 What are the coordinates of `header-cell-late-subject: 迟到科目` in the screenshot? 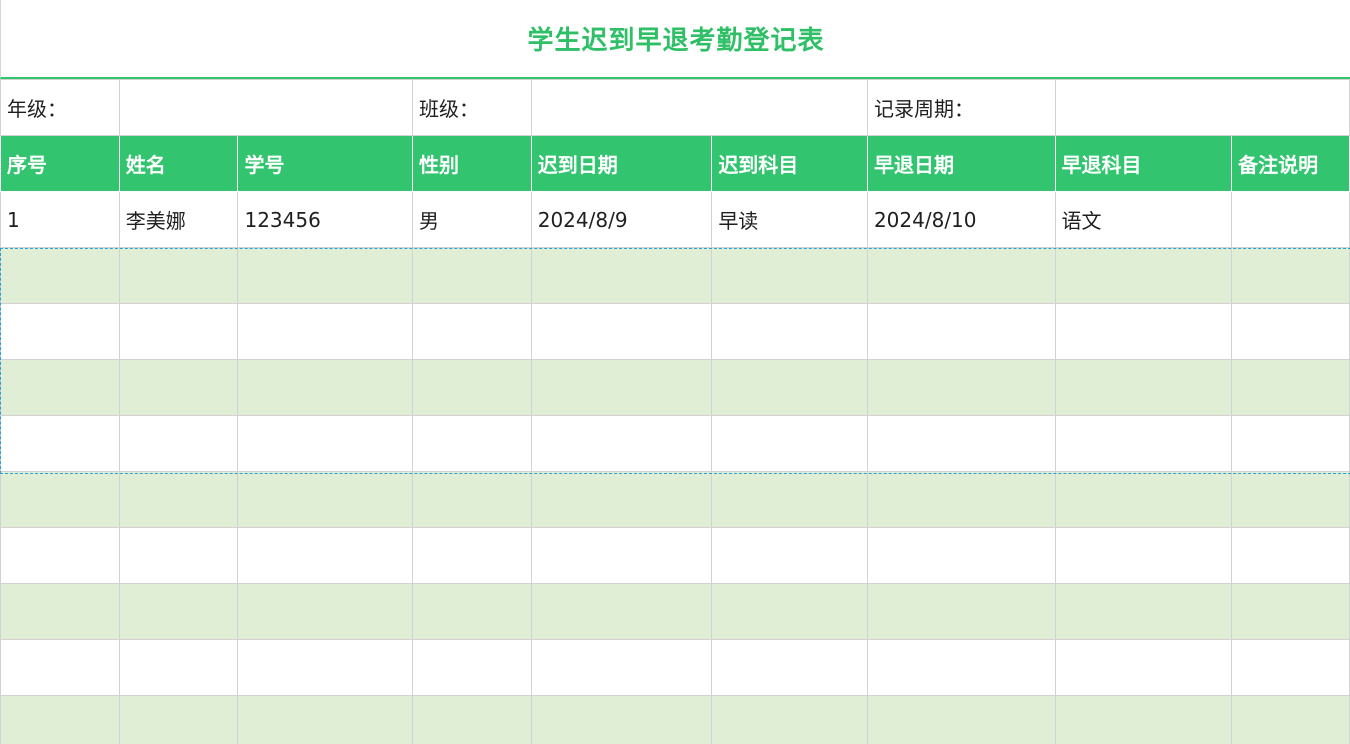 It's located at (789, 163).